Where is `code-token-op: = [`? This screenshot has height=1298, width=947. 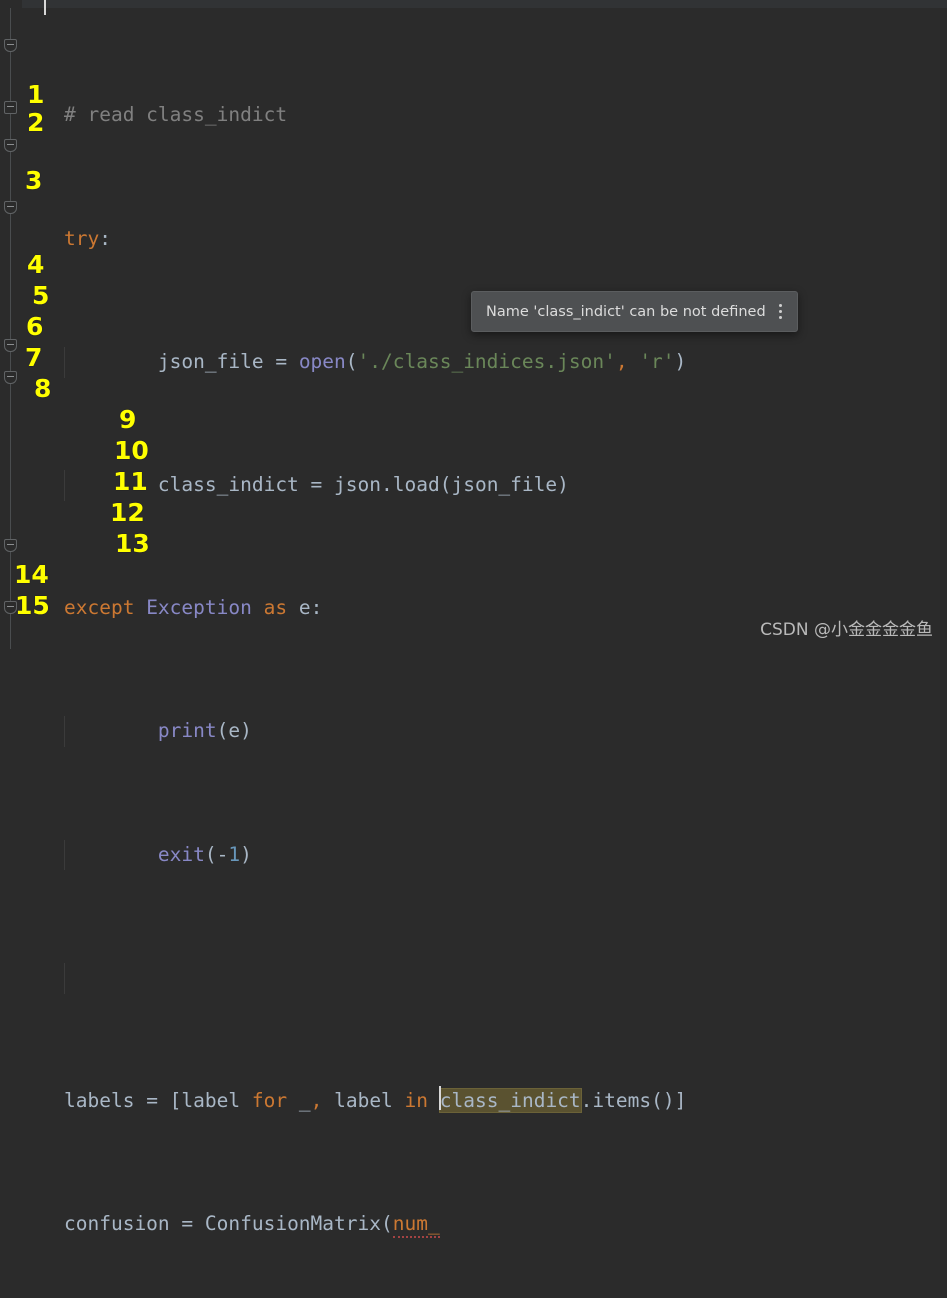 code-token-op: = [ is located at coordinates (164, 1100).